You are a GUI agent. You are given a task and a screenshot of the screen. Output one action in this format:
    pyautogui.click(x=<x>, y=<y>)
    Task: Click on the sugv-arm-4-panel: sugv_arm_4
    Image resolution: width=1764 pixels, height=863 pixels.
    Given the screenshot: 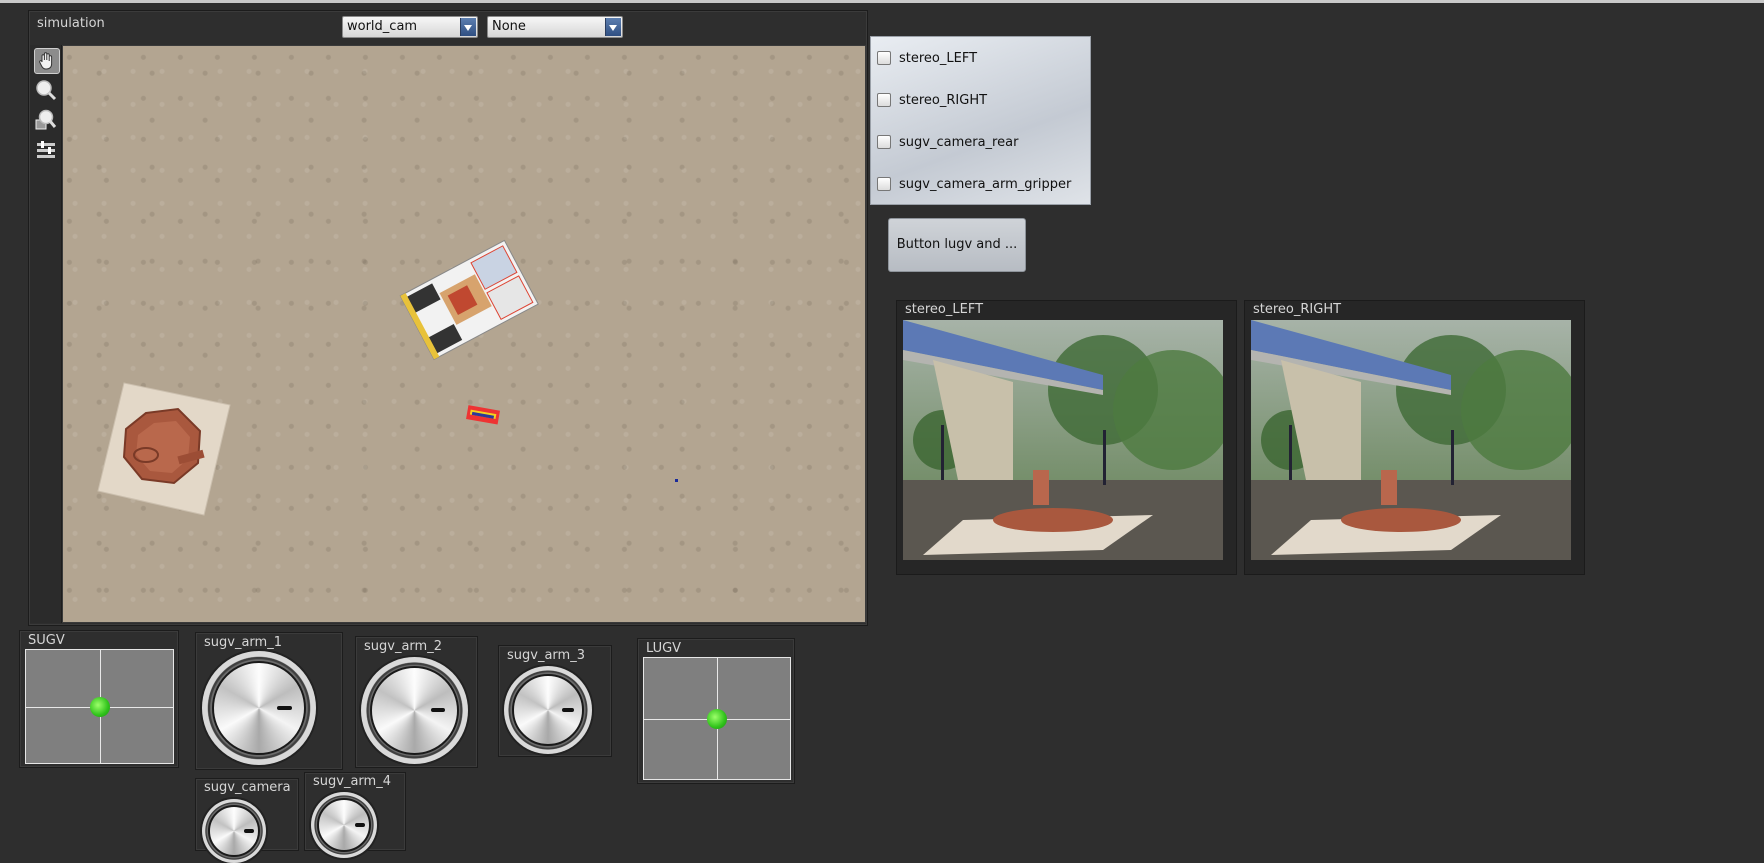 What is the action you would take?
    pyautogui.click(x=355, y=815)
    